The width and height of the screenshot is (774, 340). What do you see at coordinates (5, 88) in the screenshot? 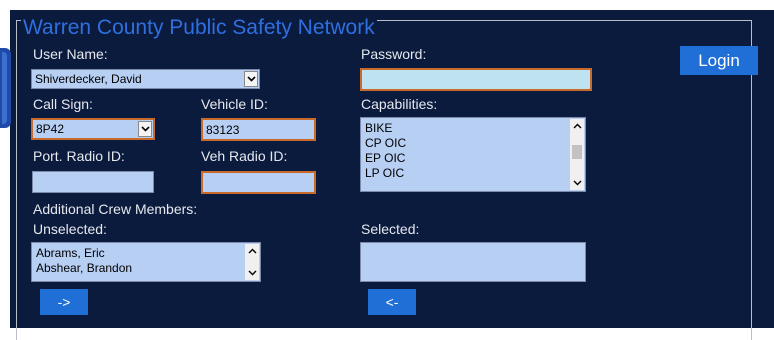
I see `side-accent` at bounding box center [5, 88].